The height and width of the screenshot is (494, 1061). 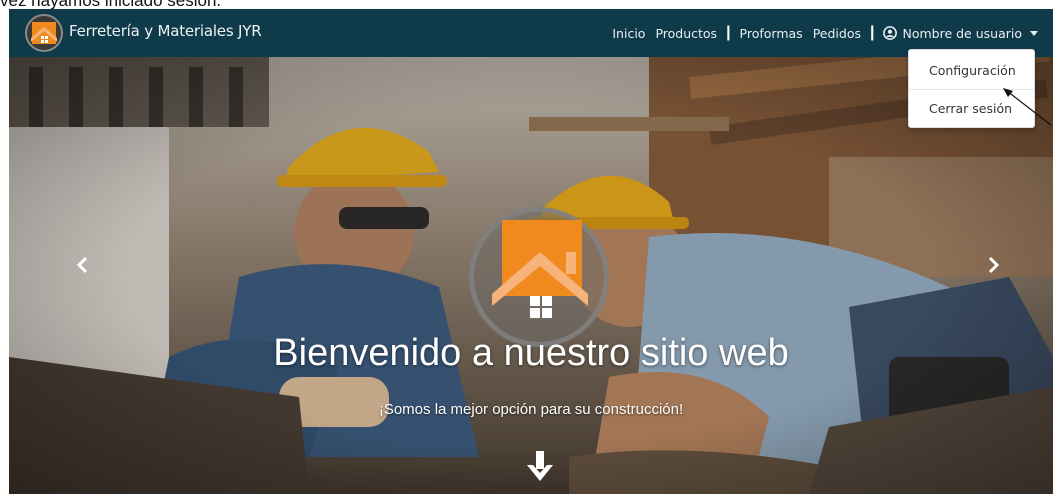 What do you see at coordinates (890, 33) in the screenshot?
I see `user-circle-icon` at bounding box center [890, 33].